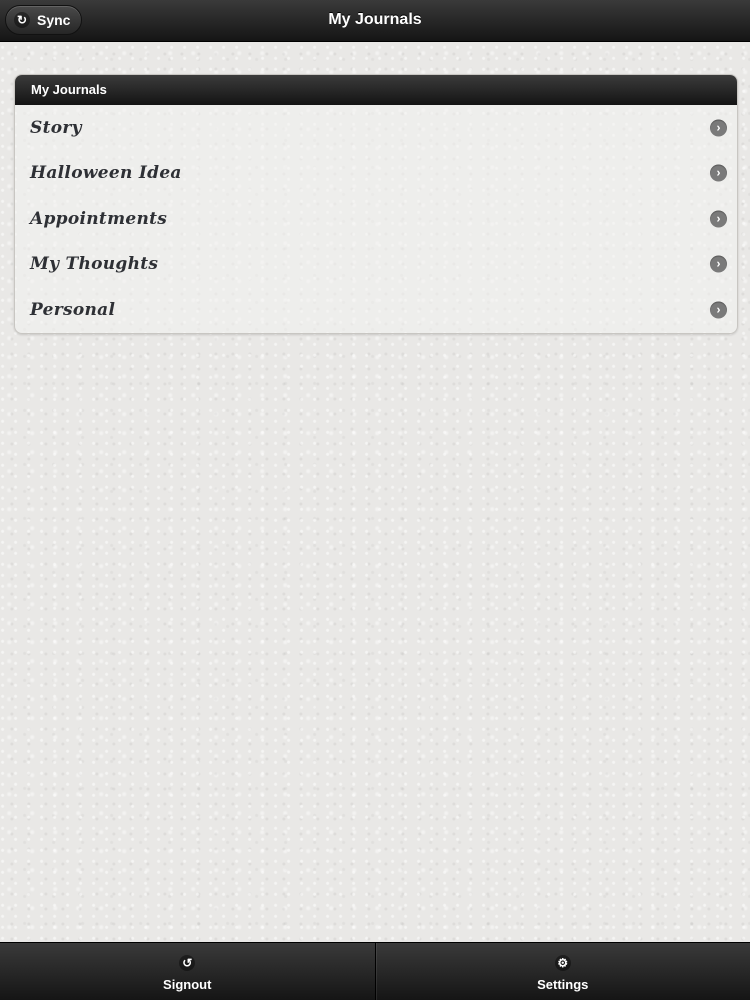 This screenshot has height=1000, width=750. Describe the element at coordinates (187, 963) in the screenshot. I see `back-arrow-icon: ↺` at that location.